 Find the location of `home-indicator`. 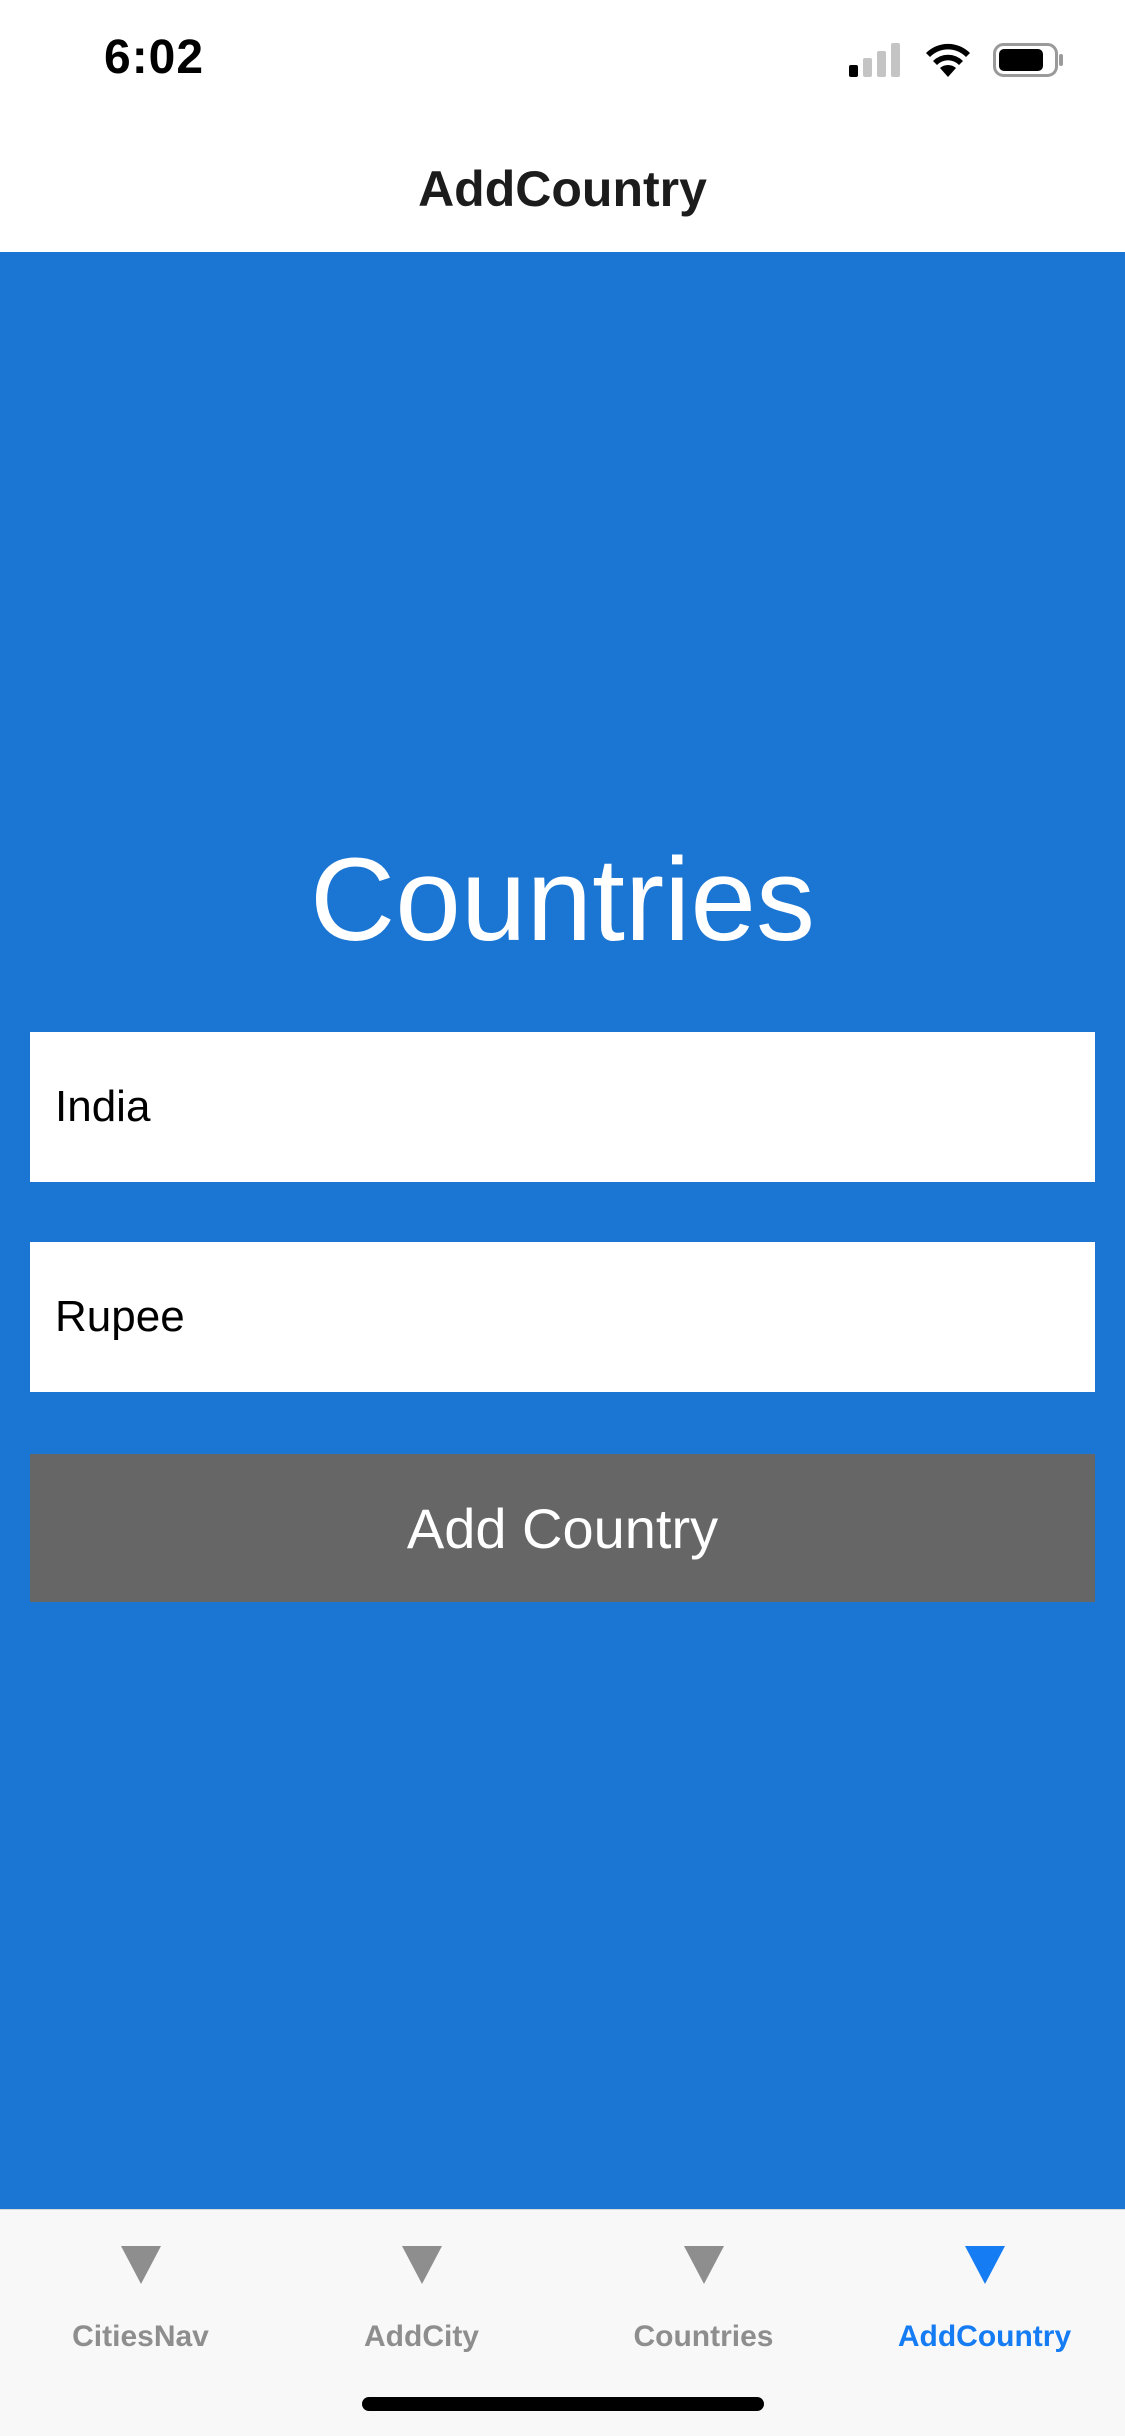

home-indicator is located at coordinates (563, 2404).